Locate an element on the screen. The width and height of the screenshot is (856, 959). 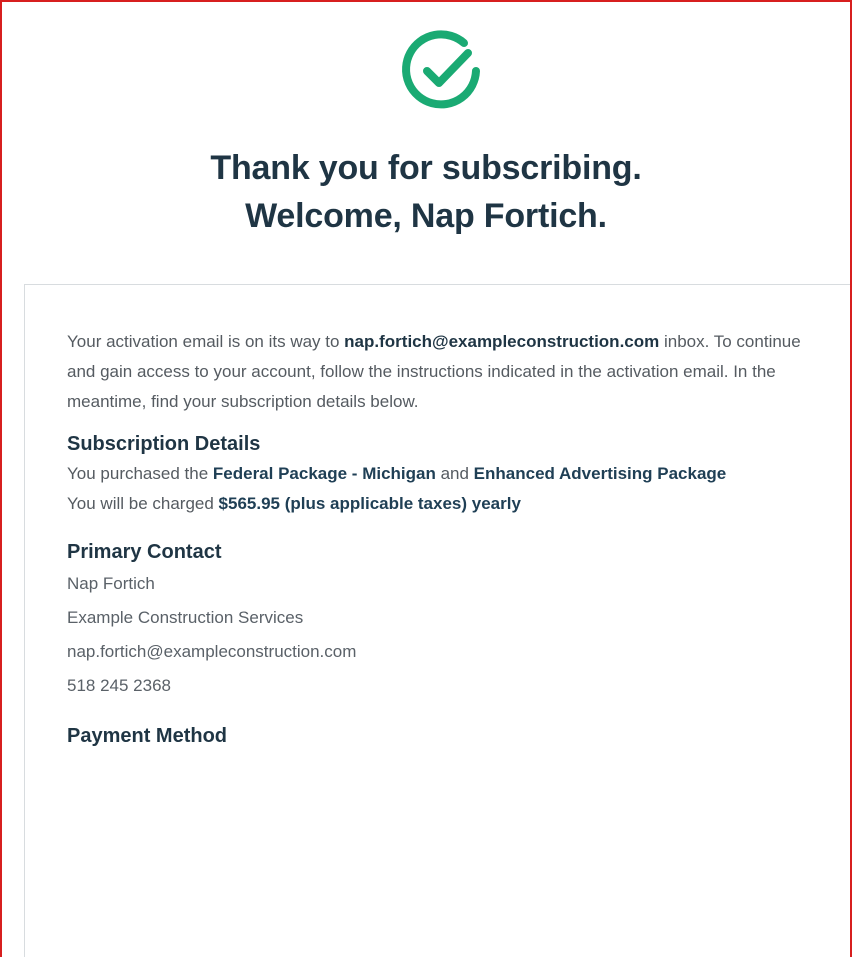
activation-message-prefix: Your activation email is on its way to is located at coordinates (206, 341).